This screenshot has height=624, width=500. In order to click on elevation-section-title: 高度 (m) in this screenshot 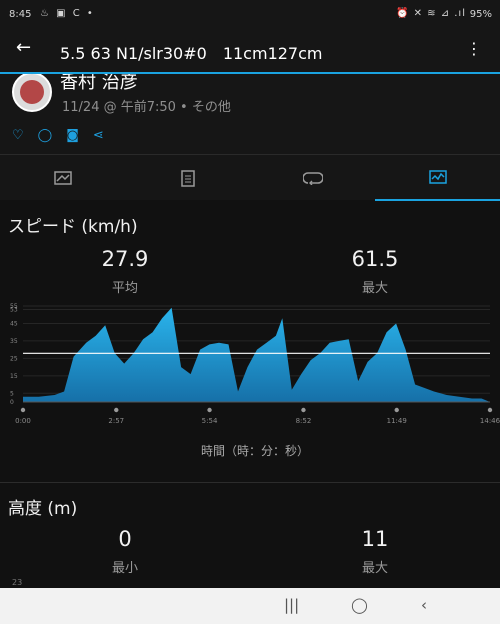, I will do `click(43, 509)`.